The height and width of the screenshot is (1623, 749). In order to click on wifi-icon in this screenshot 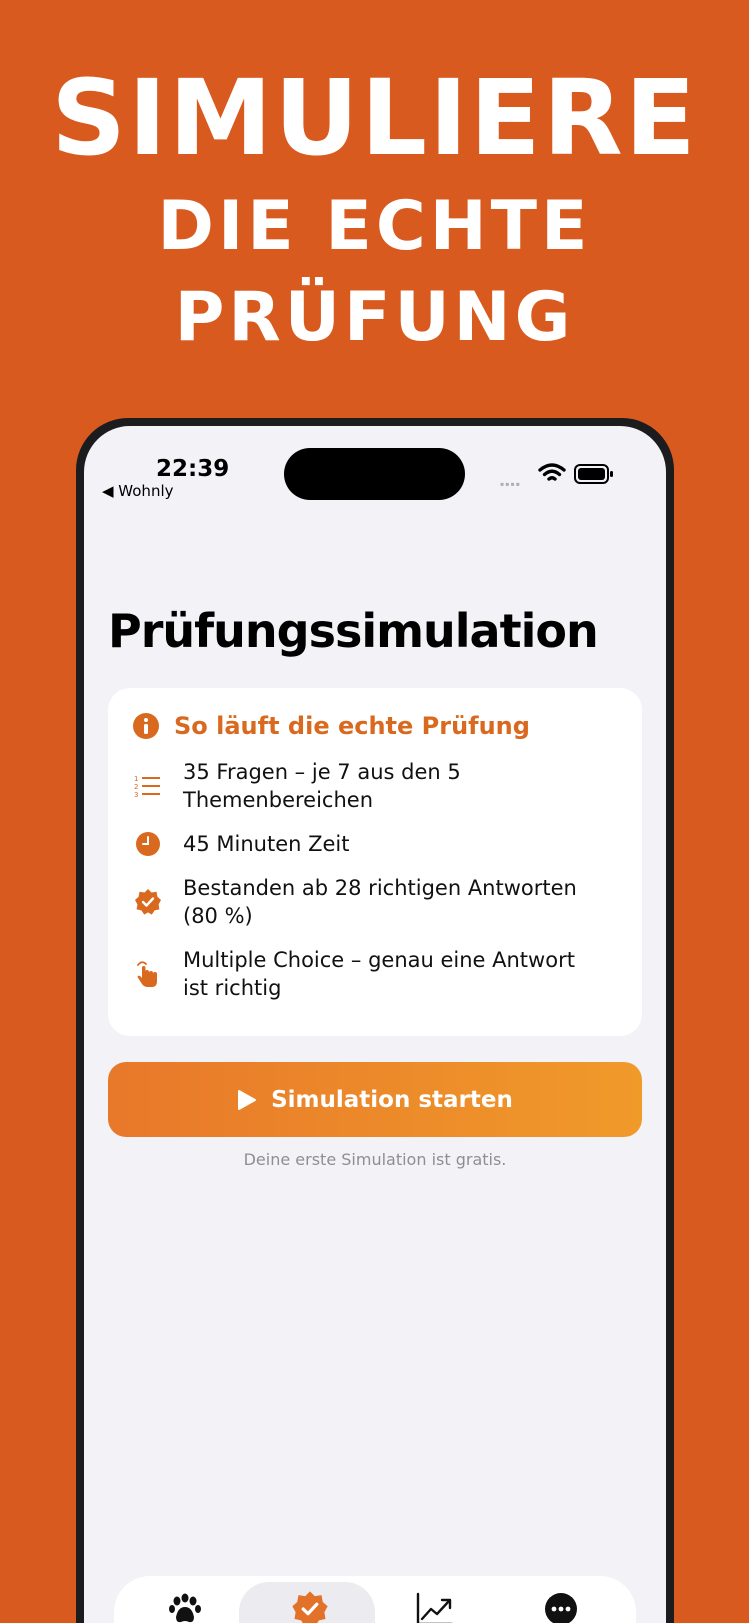, I will do `click(552, 472)`.